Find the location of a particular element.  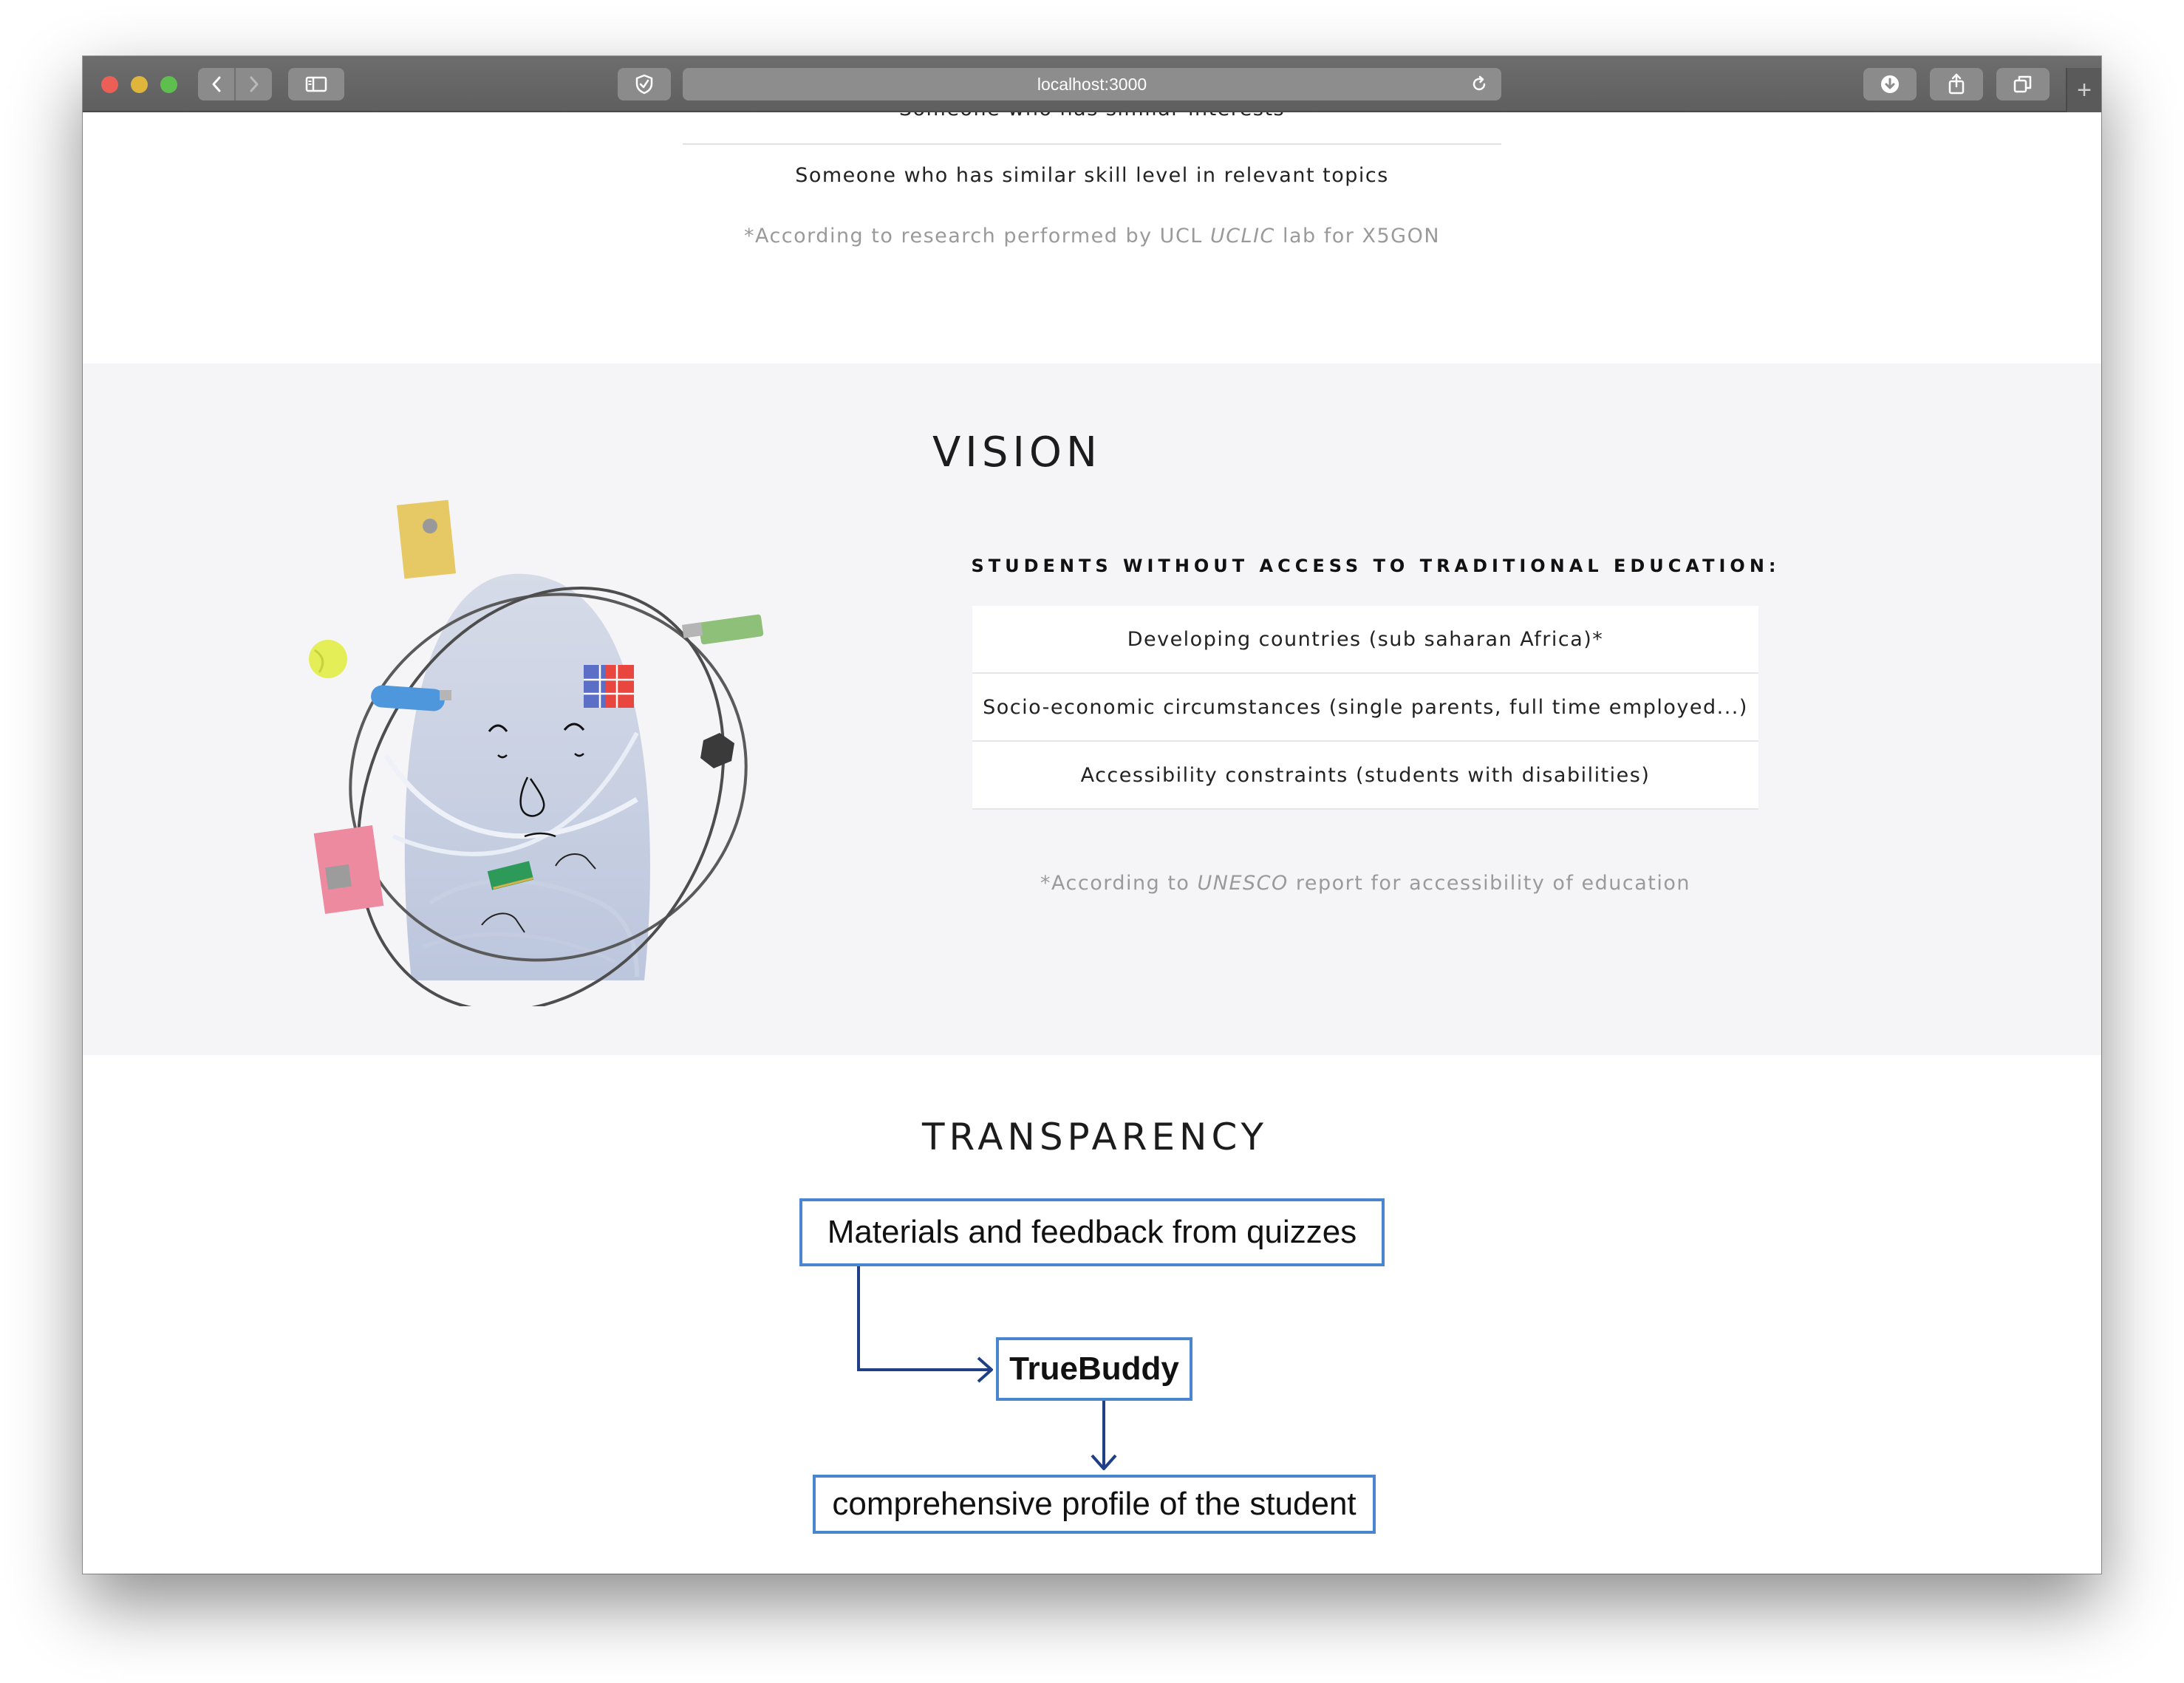

share-icon is located at coordinates (1957, 84).